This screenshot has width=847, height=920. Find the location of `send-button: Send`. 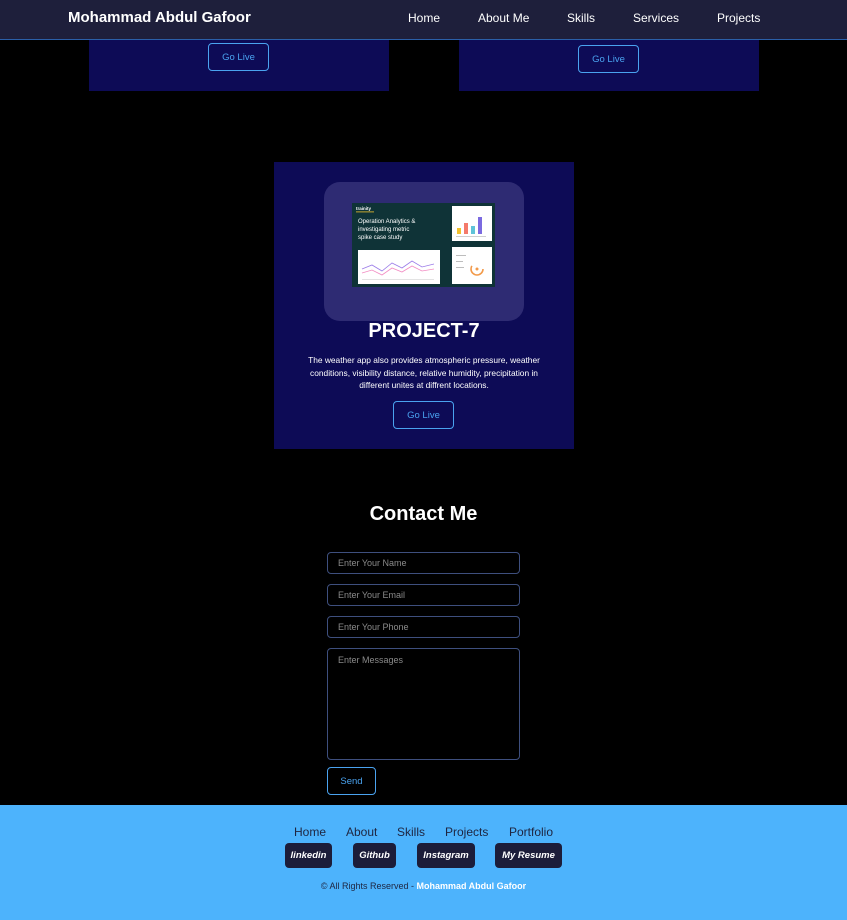

send-button: Send is located at coordinates (351, 781).